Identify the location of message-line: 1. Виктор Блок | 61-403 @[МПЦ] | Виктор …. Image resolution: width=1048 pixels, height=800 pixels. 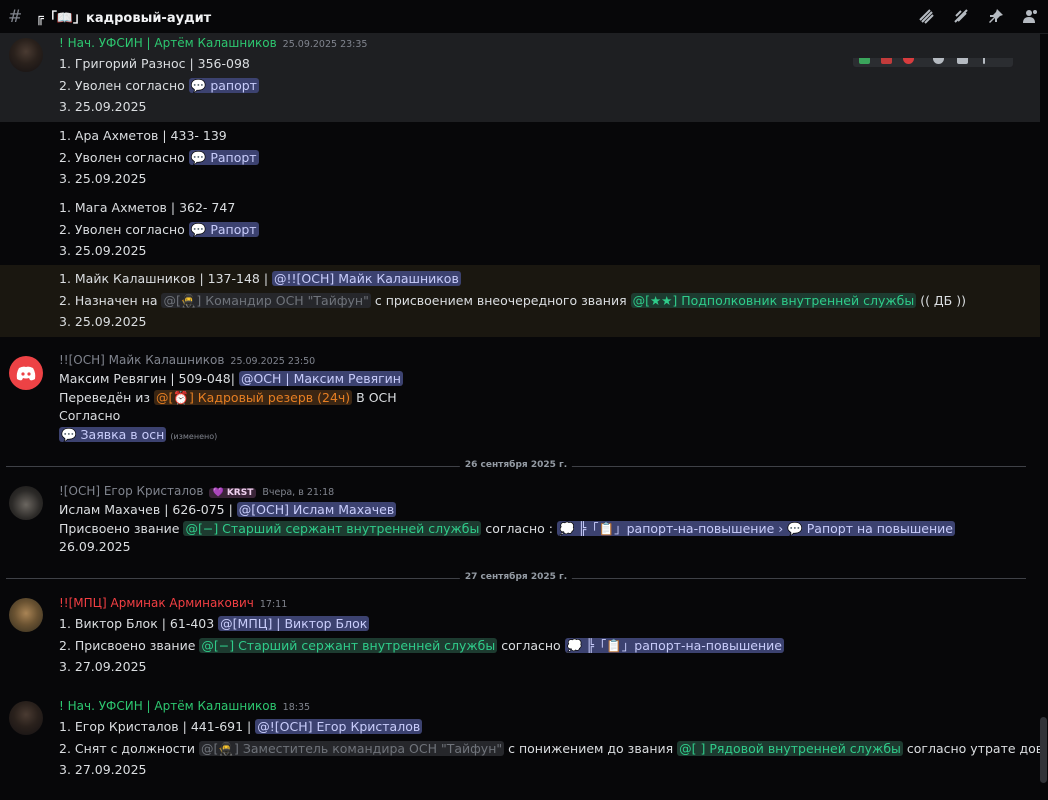
(543, 624).